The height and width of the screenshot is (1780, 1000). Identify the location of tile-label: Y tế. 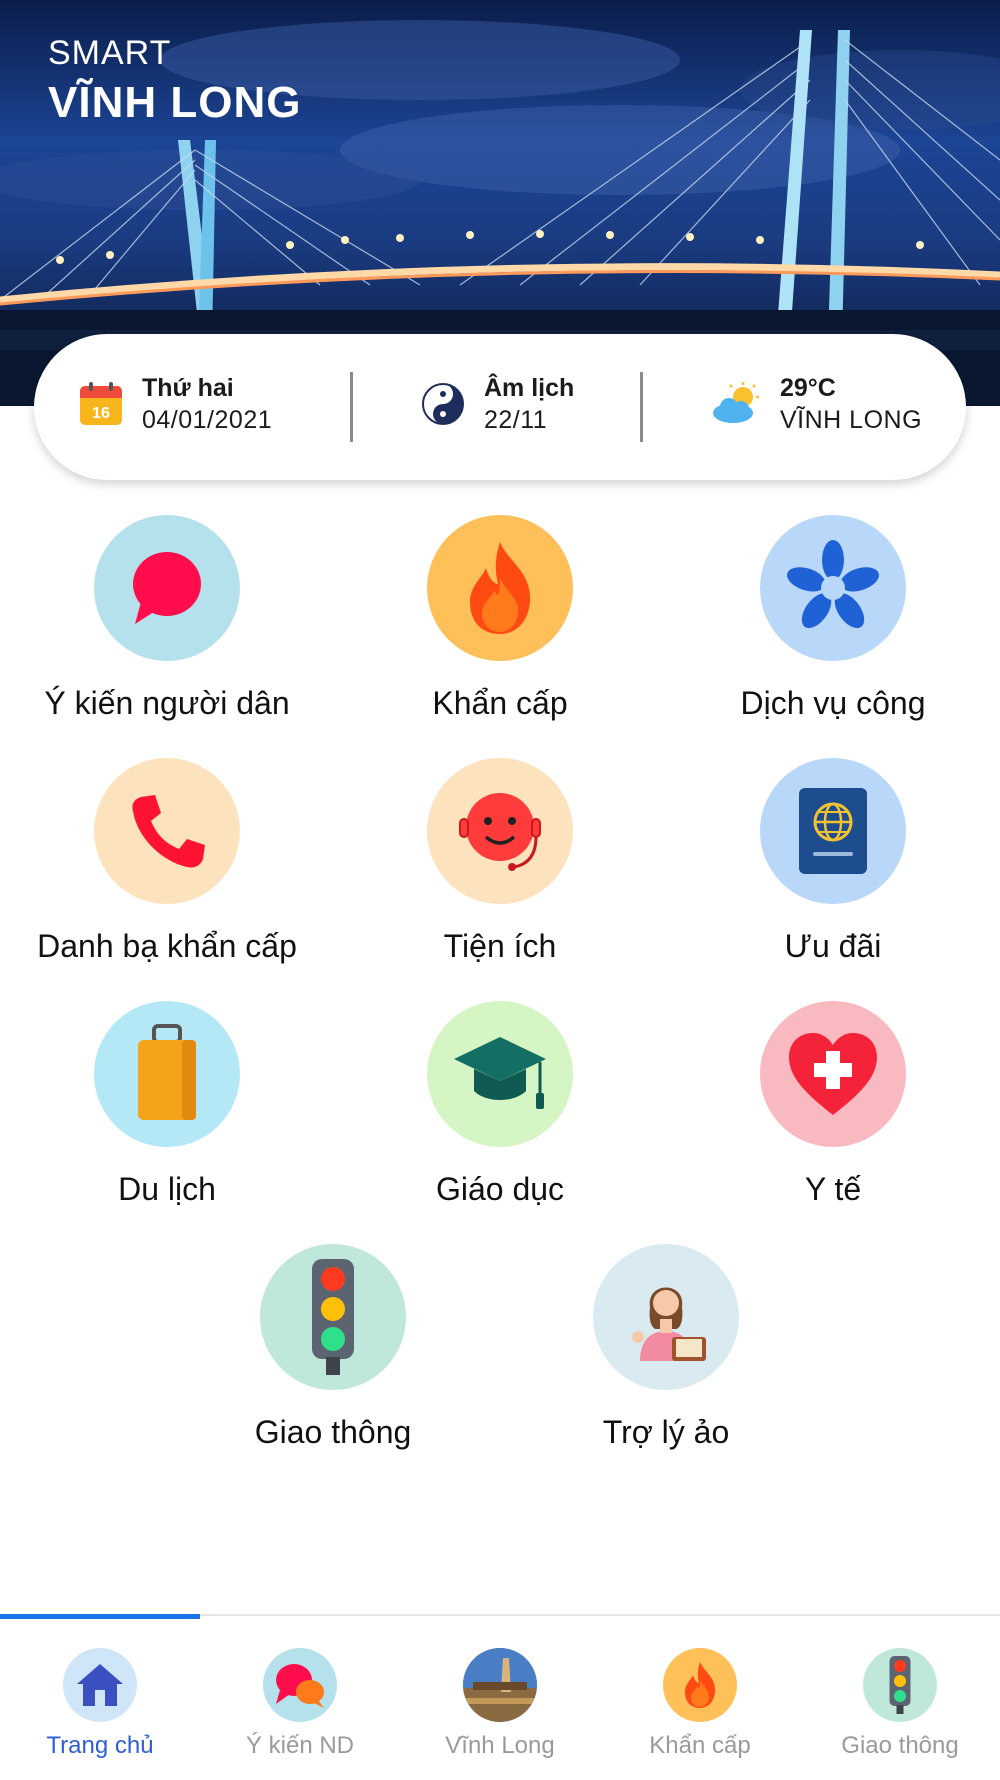
(833, 1189).